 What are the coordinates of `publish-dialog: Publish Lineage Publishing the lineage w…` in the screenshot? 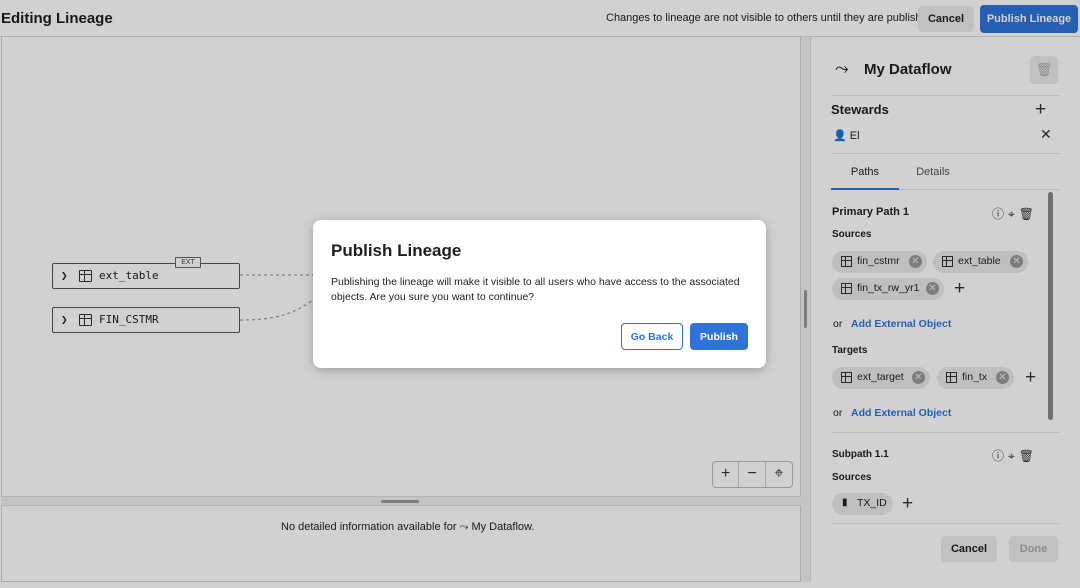 It's located at (539, 294).